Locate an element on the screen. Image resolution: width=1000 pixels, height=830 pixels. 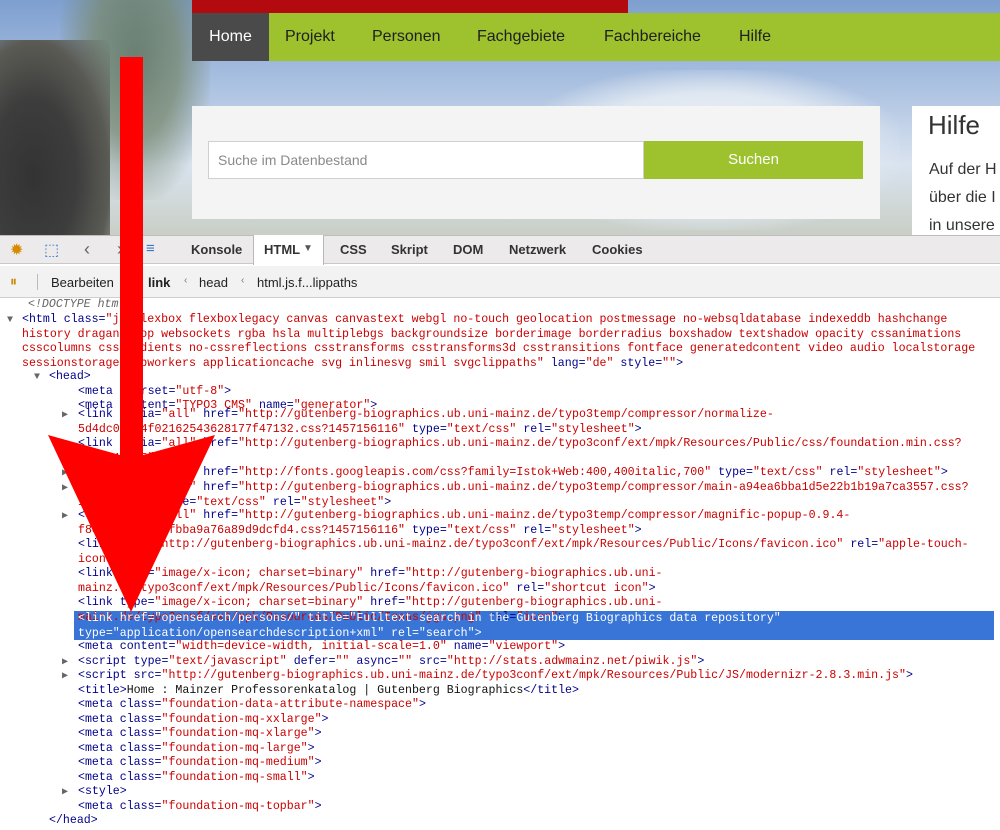
meta-node: <meta class="foundation-mq-large"> is located at coordinates (196, 749).